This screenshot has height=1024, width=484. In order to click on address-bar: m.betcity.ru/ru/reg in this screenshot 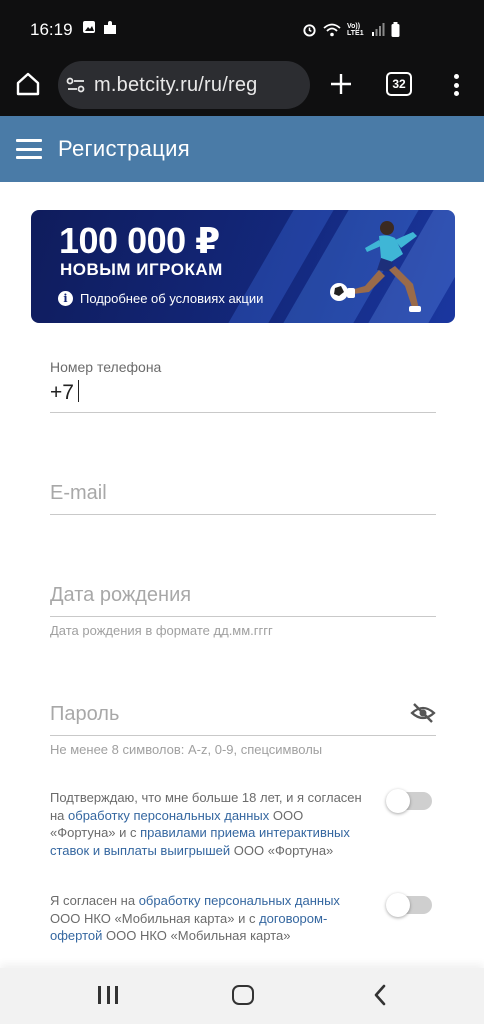, I will do `click(184, 85)`.